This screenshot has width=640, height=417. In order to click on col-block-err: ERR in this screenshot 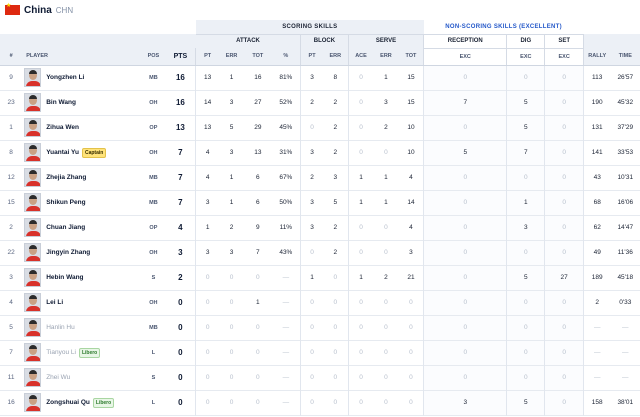, I will do `click(335, 57)`.